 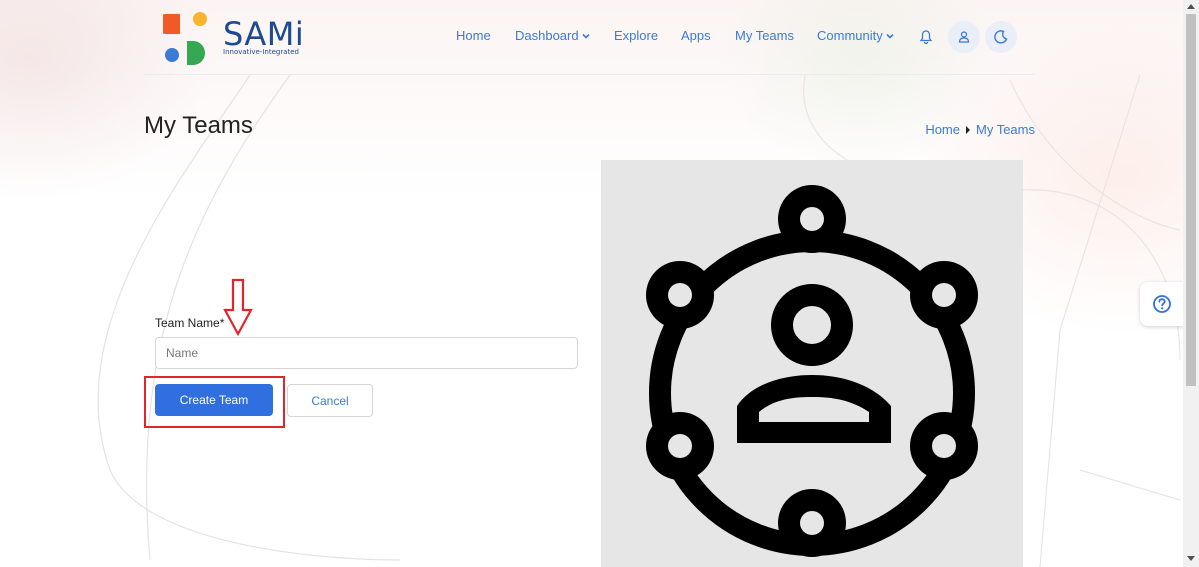 I want to click on scrollbar, so click(x=1191, y=283).